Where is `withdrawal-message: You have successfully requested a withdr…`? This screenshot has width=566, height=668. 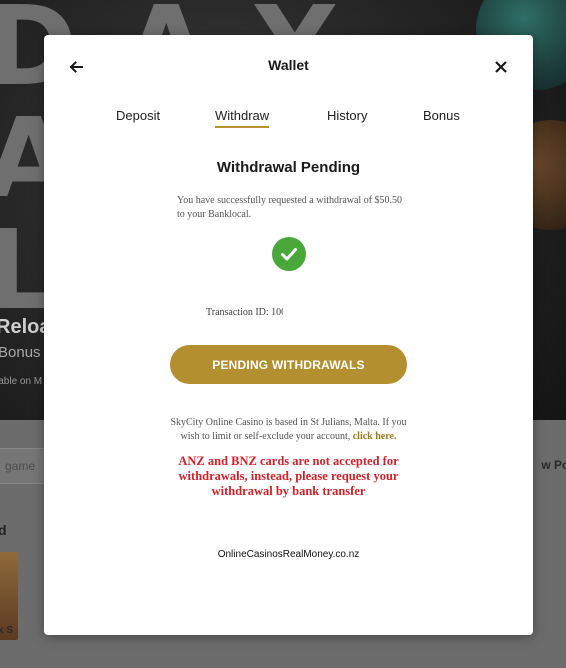
withdrawal-message: You have successfully requested a withdr… is located at coordinates (290, 207).